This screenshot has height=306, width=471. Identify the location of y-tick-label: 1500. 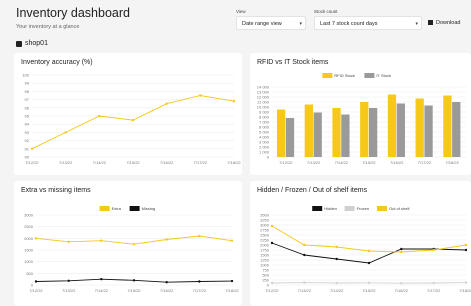
(265, 255).